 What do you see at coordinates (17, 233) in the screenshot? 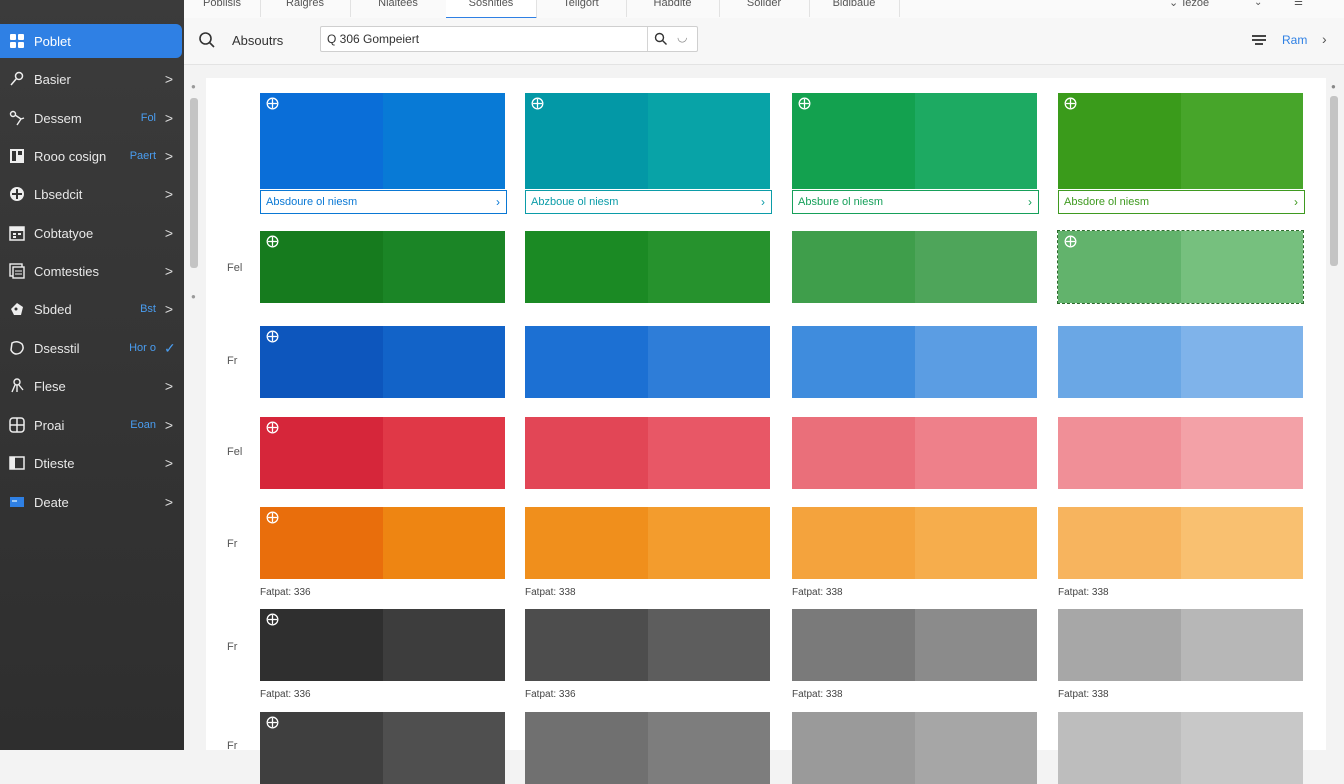
I see `calendar-icon` at bounding box center [17, 233].